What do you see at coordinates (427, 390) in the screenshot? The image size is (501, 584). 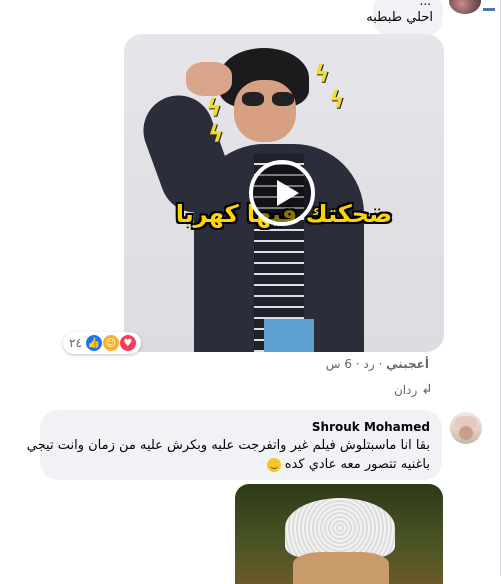 I see `reply-arrow-icon: ↲` at bounding box center [427, 390].